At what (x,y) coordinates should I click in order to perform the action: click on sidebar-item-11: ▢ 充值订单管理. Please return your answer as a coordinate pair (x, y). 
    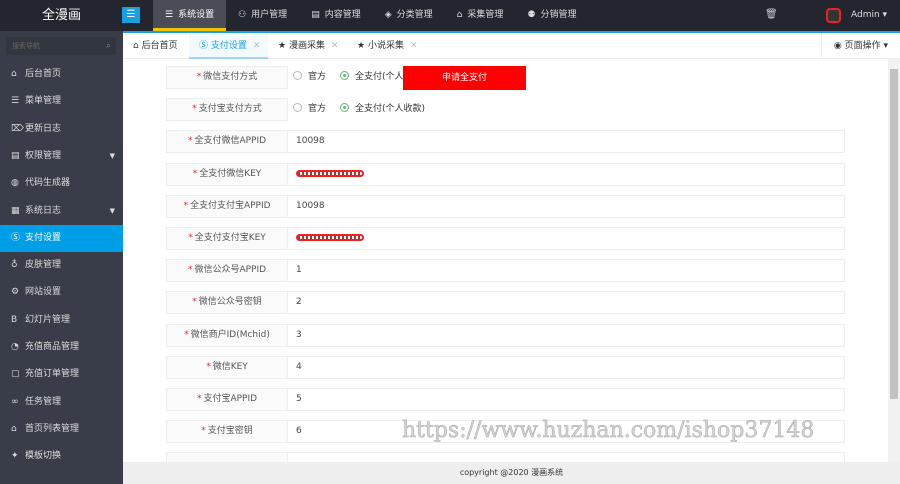
    Looking at the image, I should click on (61, 374).